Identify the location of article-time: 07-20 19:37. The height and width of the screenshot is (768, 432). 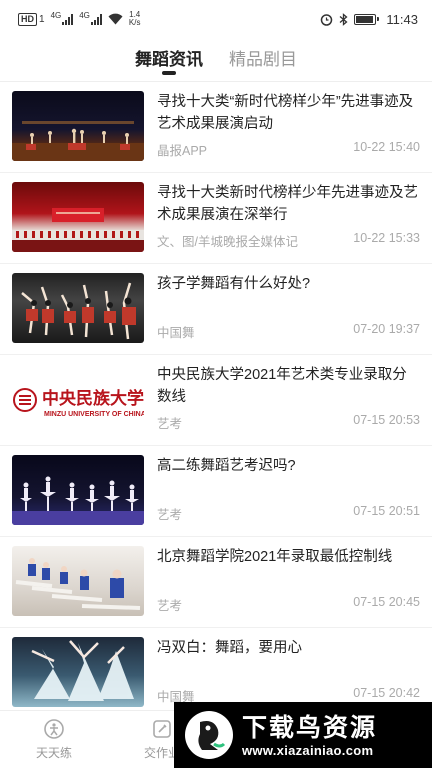
(386, 329).